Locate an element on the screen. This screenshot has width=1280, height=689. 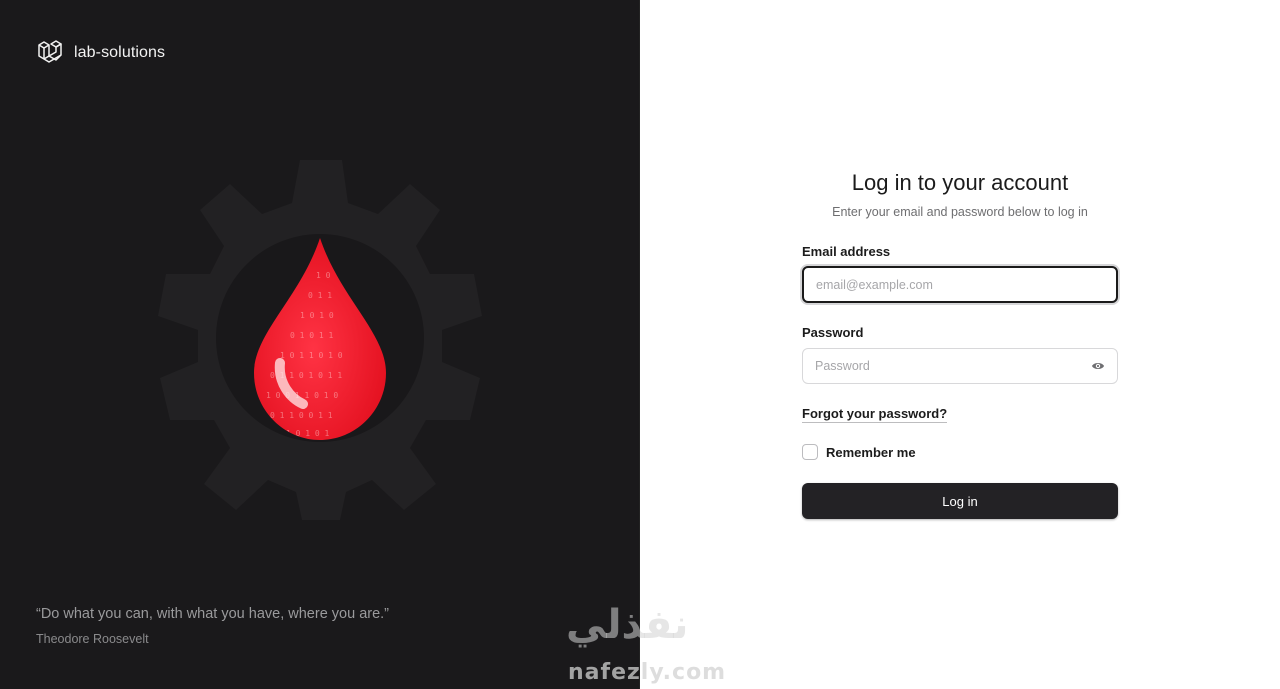
forgot-password-link: Forgot your password? is located at coordinates (875, 414).